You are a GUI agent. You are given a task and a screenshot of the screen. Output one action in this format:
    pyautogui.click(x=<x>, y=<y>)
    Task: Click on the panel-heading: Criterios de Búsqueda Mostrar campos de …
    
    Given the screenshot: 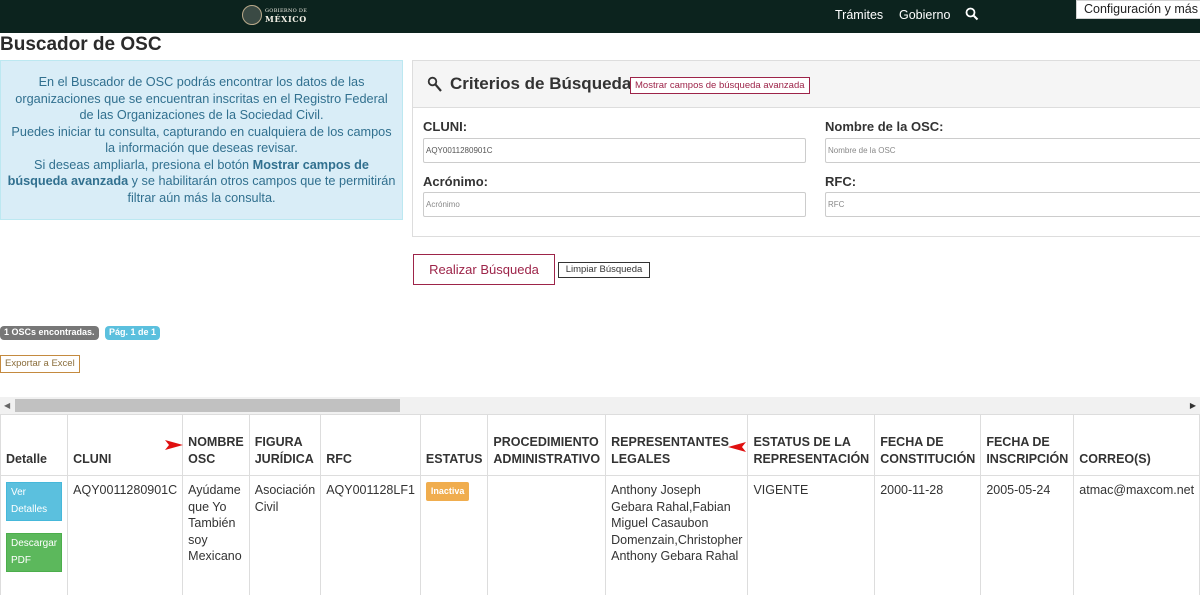 What is the action you would take?
    pyautogui.click(x=806, y=84)
    